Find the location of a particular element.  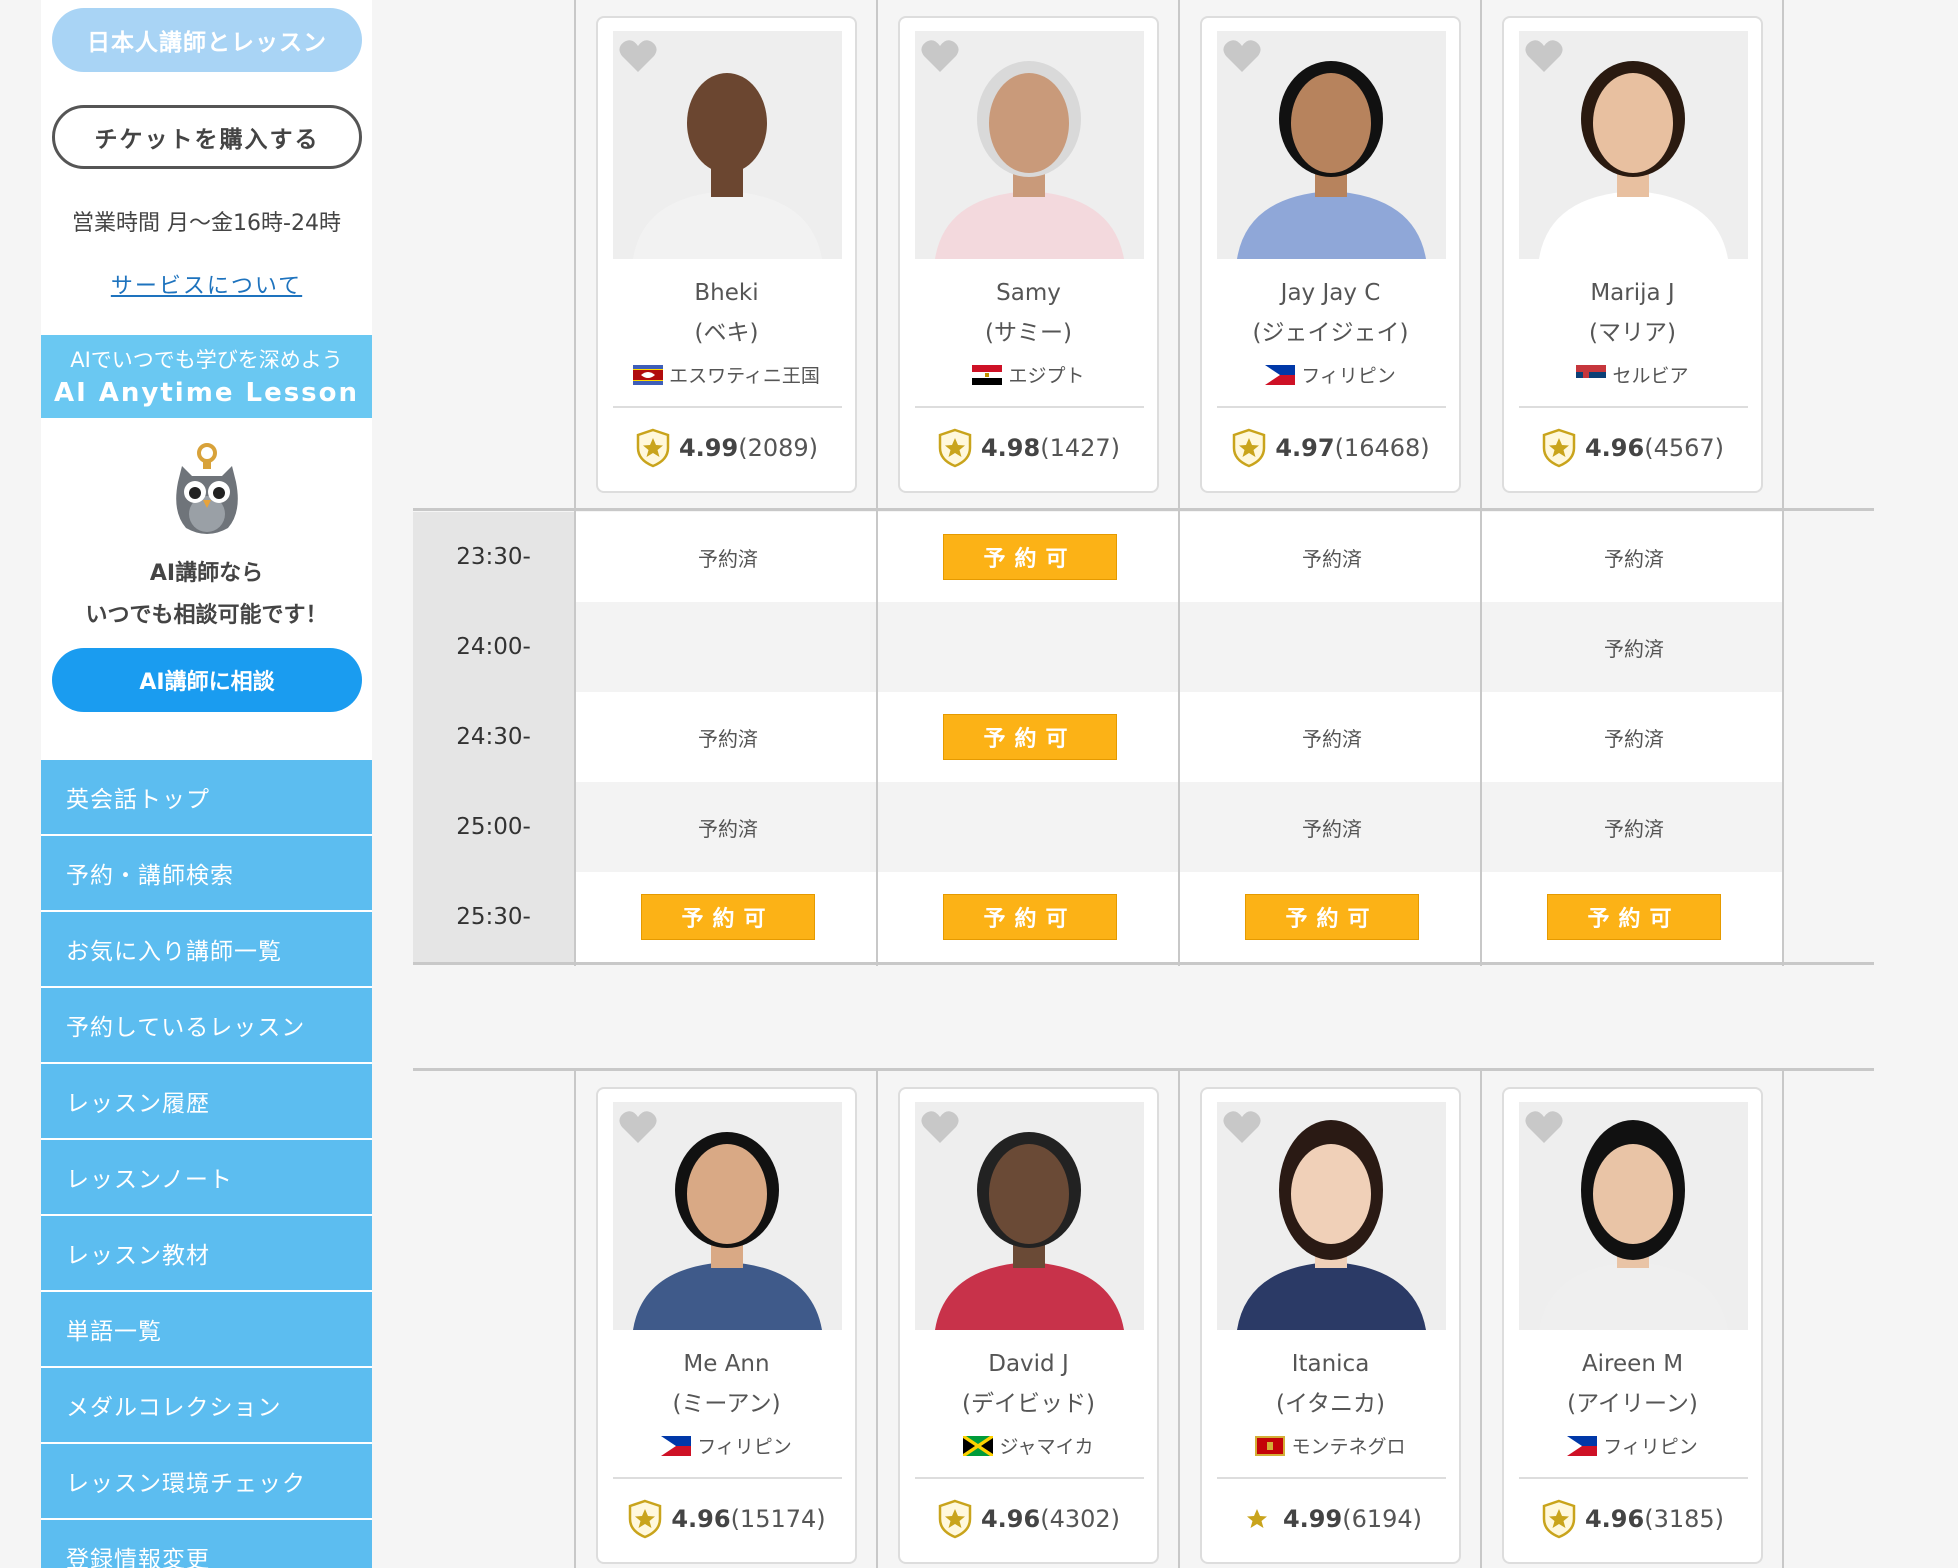

about-service-link: サービスについて is located at coordinates (206, 284).